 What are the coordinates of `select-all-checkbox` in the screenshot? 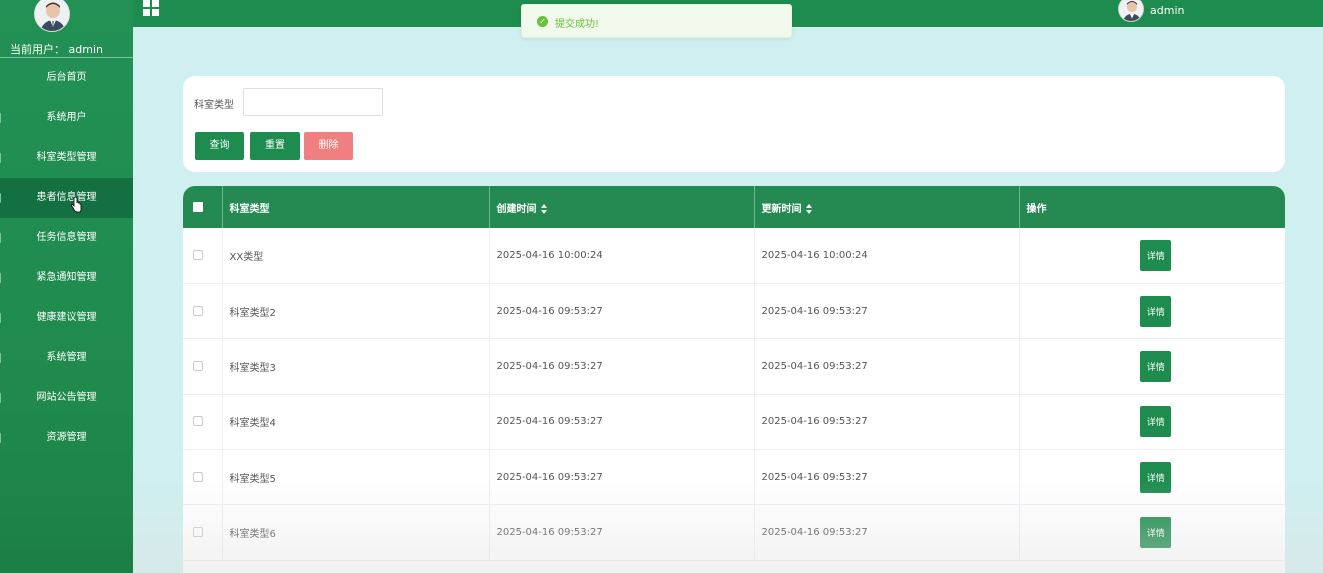 It's located at (198, 206).